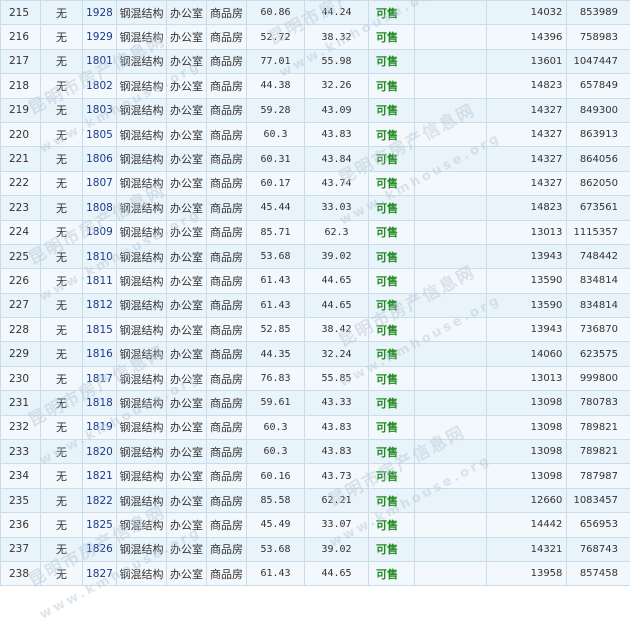 The width and height of the screenshot is (630, 623). Describe the element at coordinates (337, 232) in the screenshot. I see `inner-area-cell: 62.3` at that location.